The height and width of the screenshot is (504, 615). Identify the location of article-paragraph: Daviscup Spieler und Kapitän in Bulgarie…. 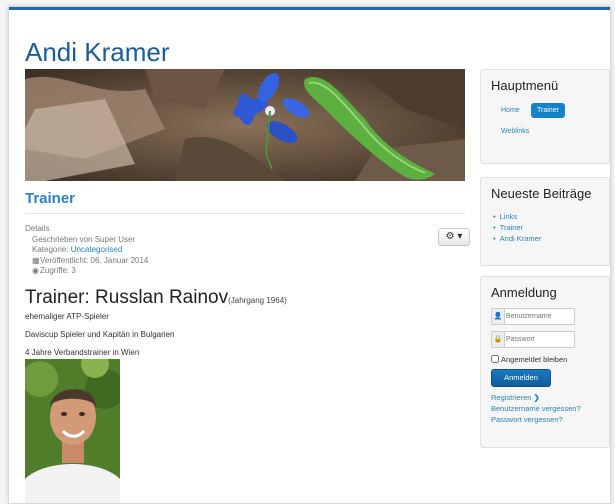
(100, 334).